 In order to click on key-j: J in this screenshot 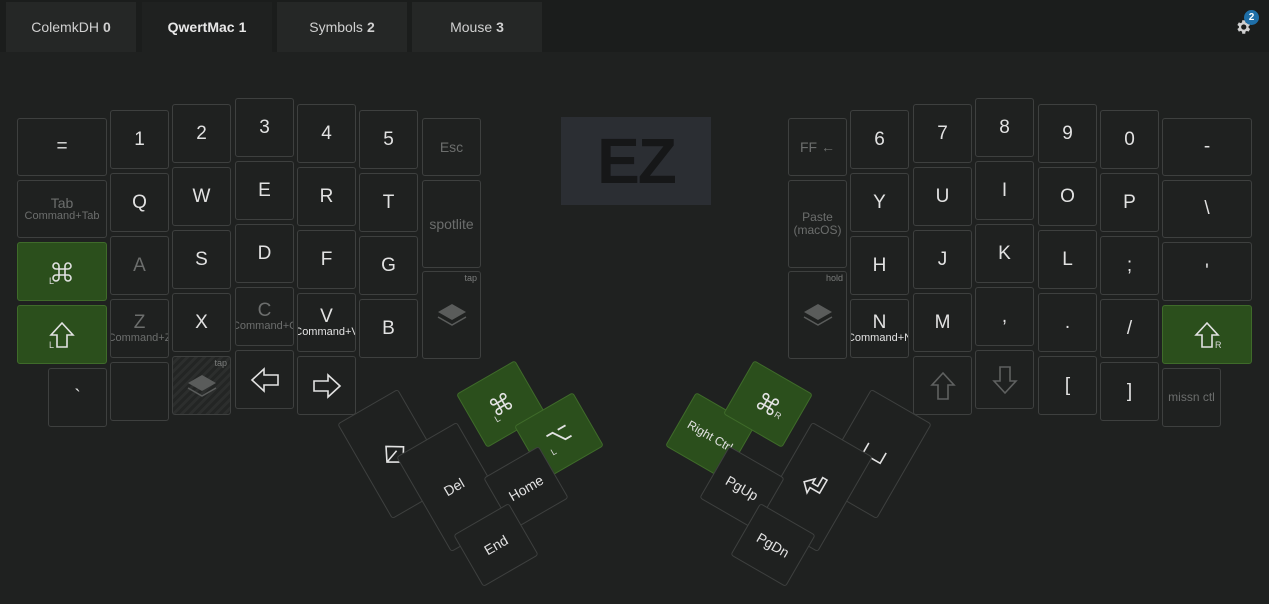, I will do `click(942, 259)`.